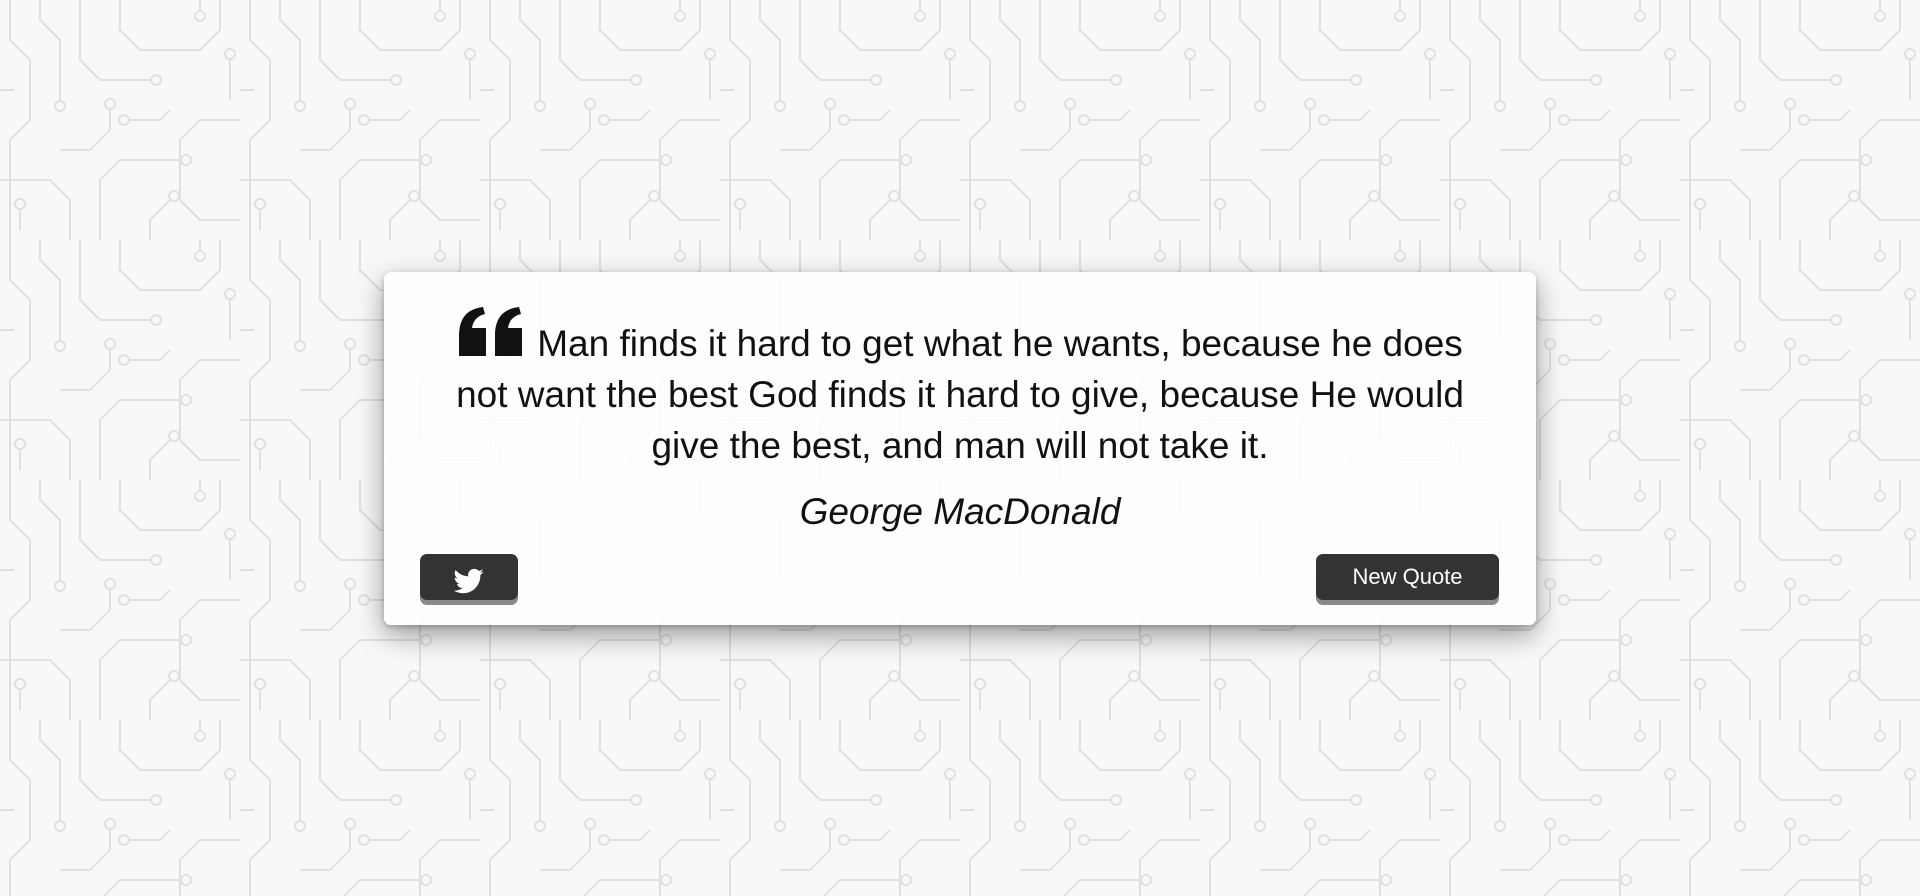 Image resolution: width=1920 pixels, height=896 pixels. Describe the element at coordinates (1407, 577) in the screenshot. I see `new-quote-button: New Quote` at that location.